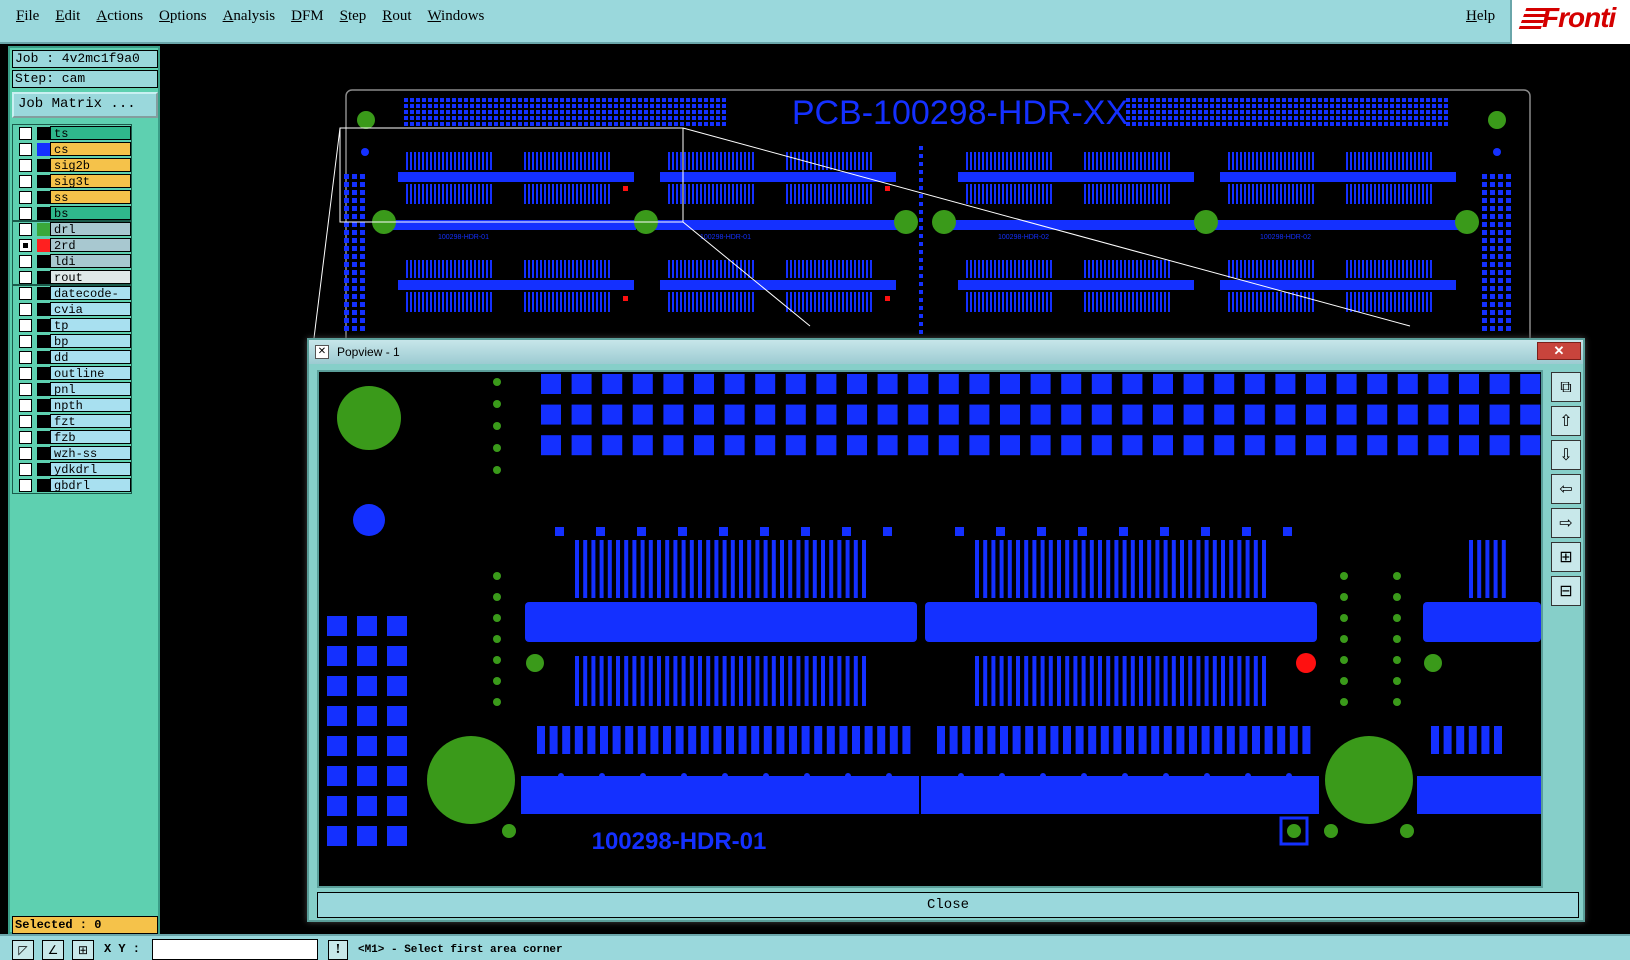  Describe the element at coordinates (72, 469) in the screenshot. I see `layer-row-ydkdrl: ydkdrl` at that location.